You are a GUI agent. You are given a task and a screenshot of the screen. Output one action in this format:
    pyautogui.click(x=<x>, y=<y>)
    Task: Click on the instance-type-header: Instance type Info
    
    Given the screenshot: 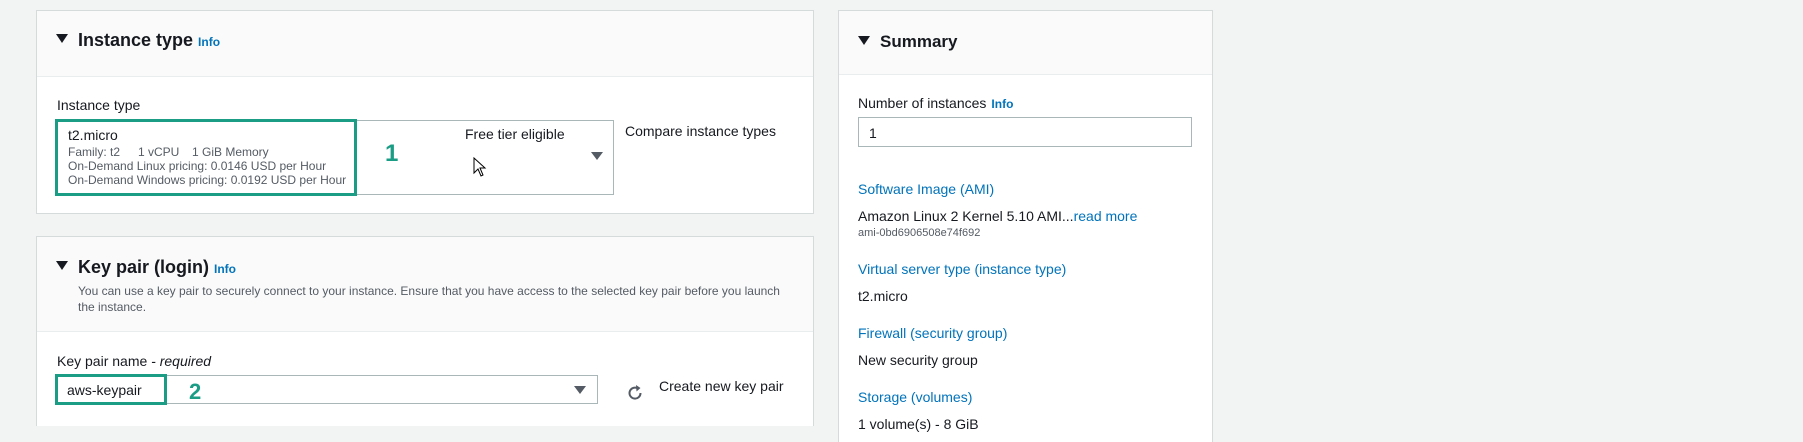 What is the action you would take?
    pyautogui.click(x=425, y=44)
    